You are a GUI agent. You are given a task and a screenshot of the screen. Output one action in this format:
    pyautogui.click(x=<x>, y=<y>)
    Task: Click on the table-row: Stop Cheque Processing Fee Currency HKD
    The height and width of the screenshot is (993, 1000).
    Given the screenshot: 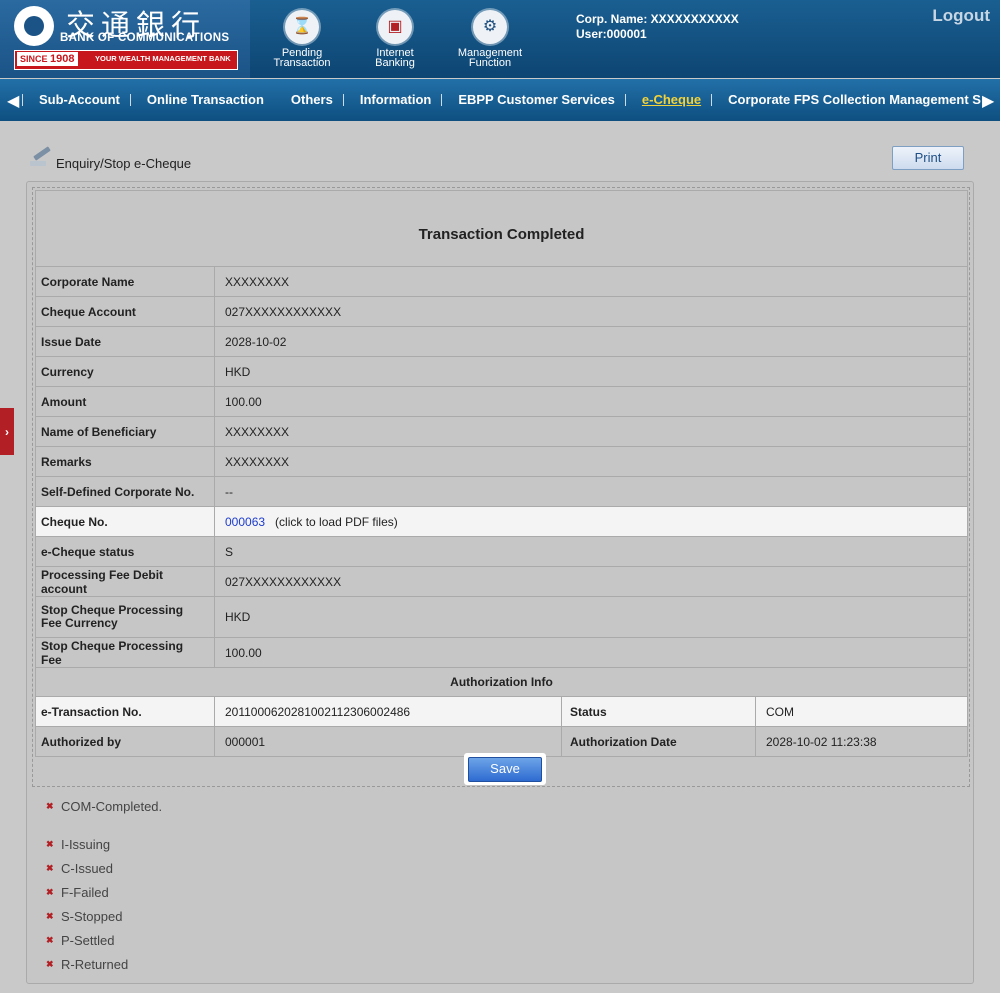 What is the action you would take?
    pyautogui.click(x=501, y=617)
    